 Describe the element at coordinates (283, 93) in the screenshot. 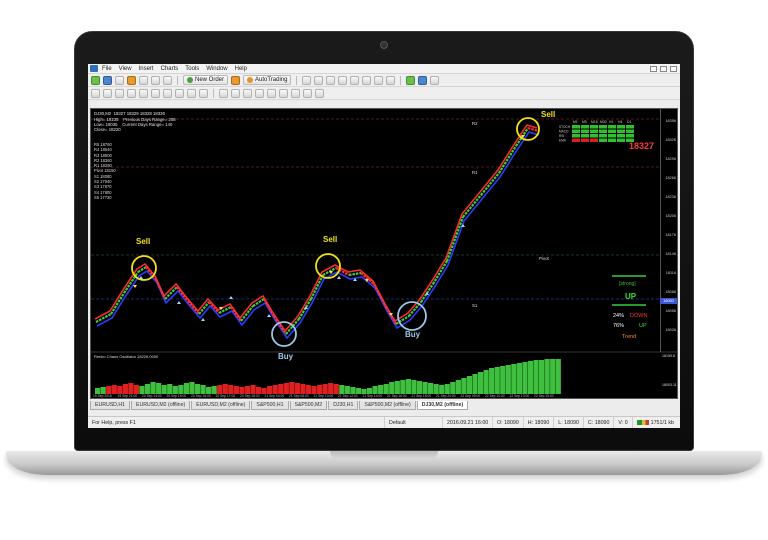

I see `period-h4-icon` at that location.